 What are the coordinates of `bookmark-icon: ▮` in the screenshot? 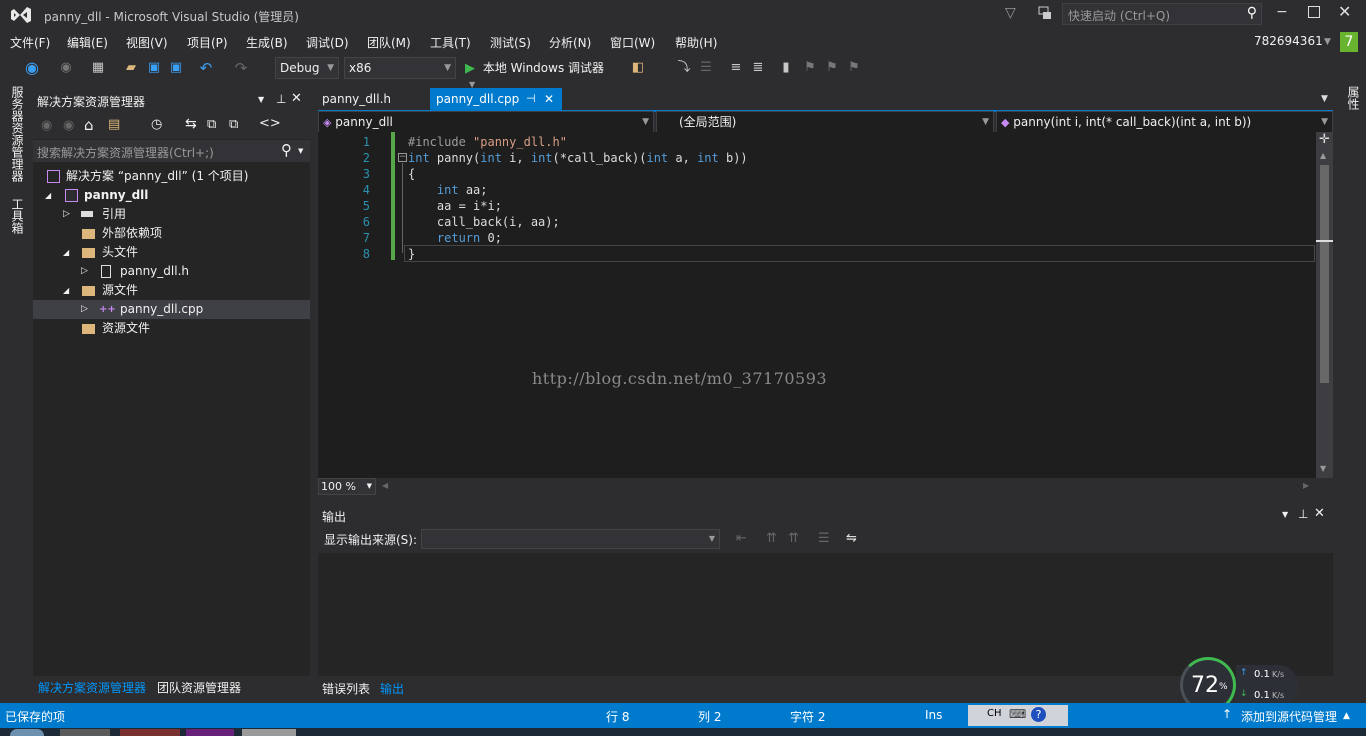 It's located at (786, 68).